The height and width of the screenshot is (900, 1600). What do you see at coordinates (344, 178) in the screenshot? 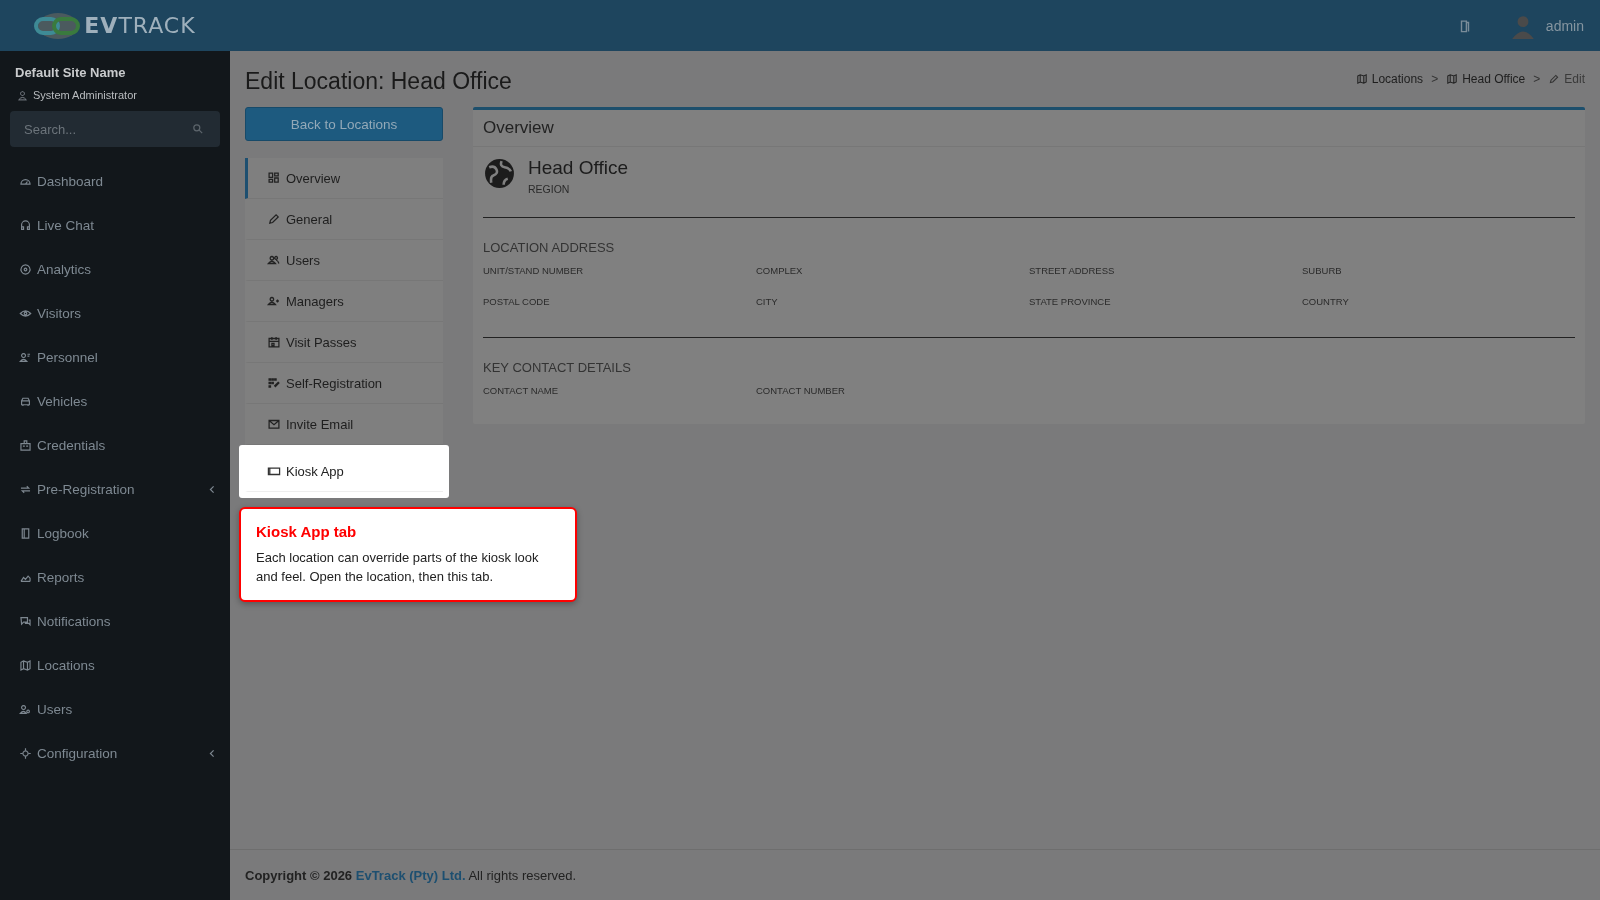
I see `tab: Overview` at bounding box center [344, 178].